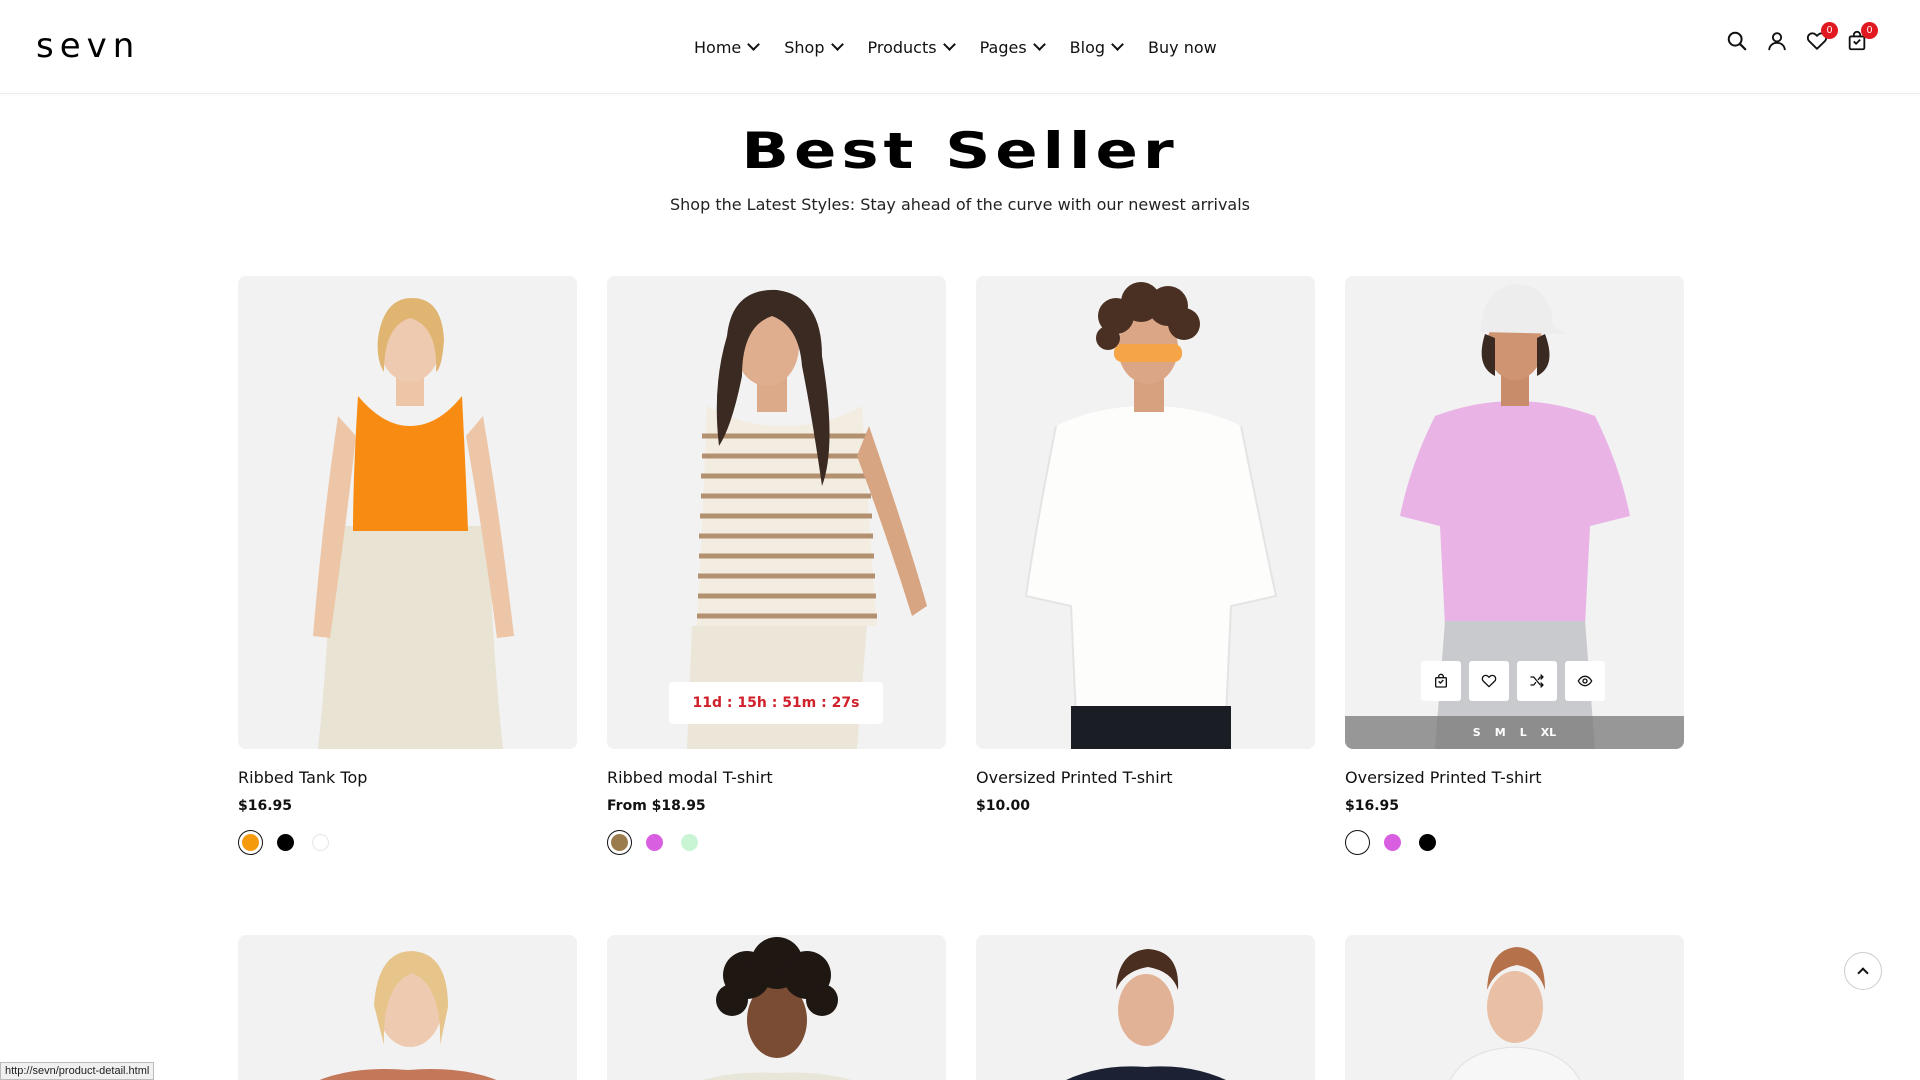 This screenshot has width=1920, height=1080. What do you see at coordinates (1829, 30) in the screenshot?
I see `wishlist-count-badge: 0` at bounding box center [1829, 30].